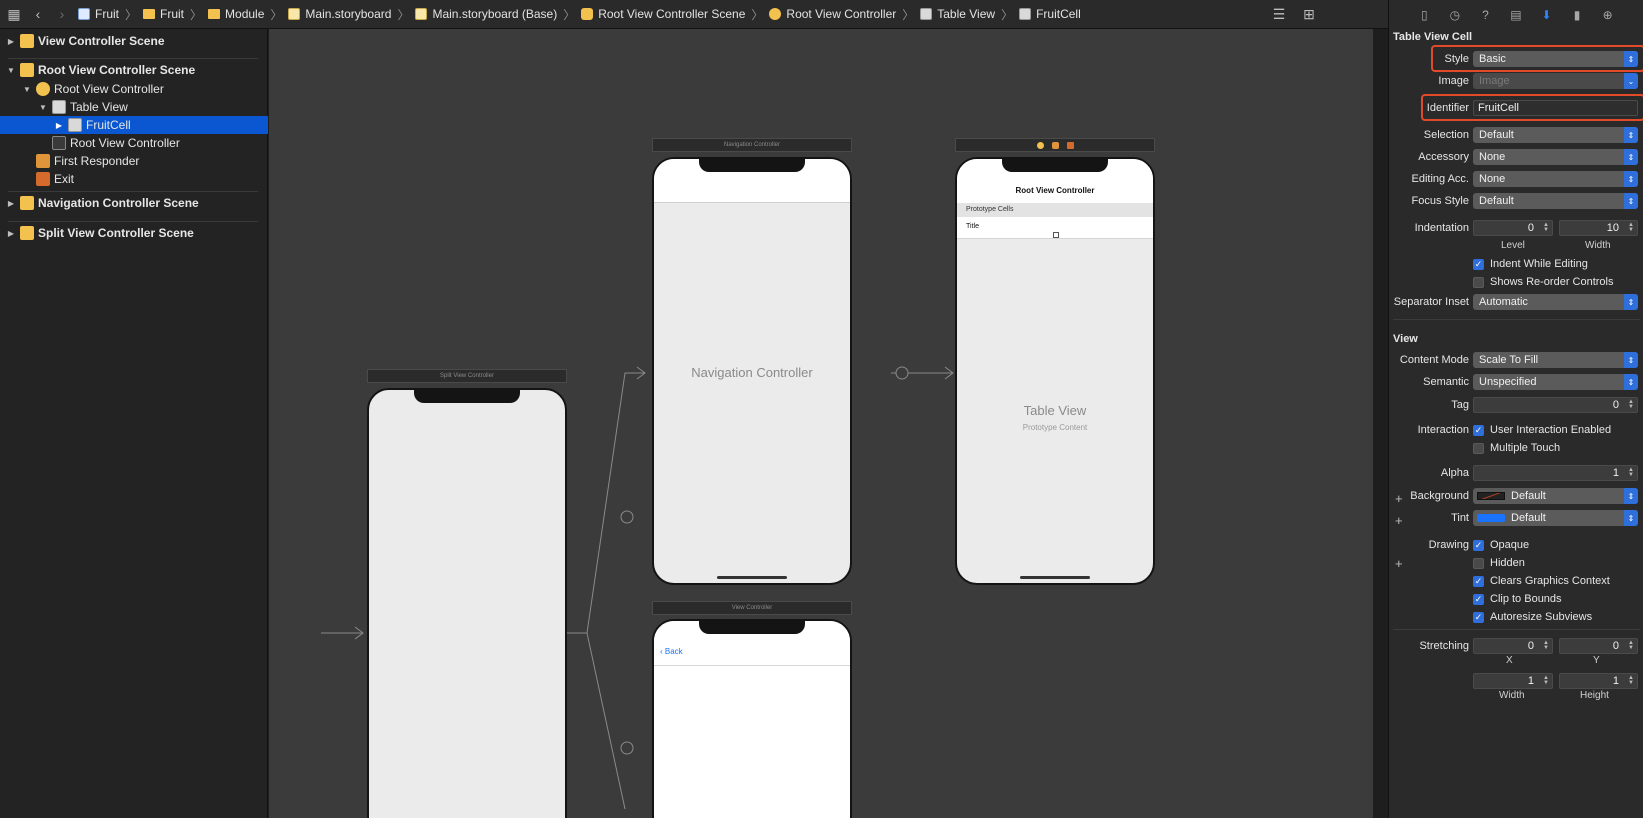  Describe the element at coordinates (467, 376) in the screenshot. I see `split-view-controller-bar: Split View Controller` at that location.